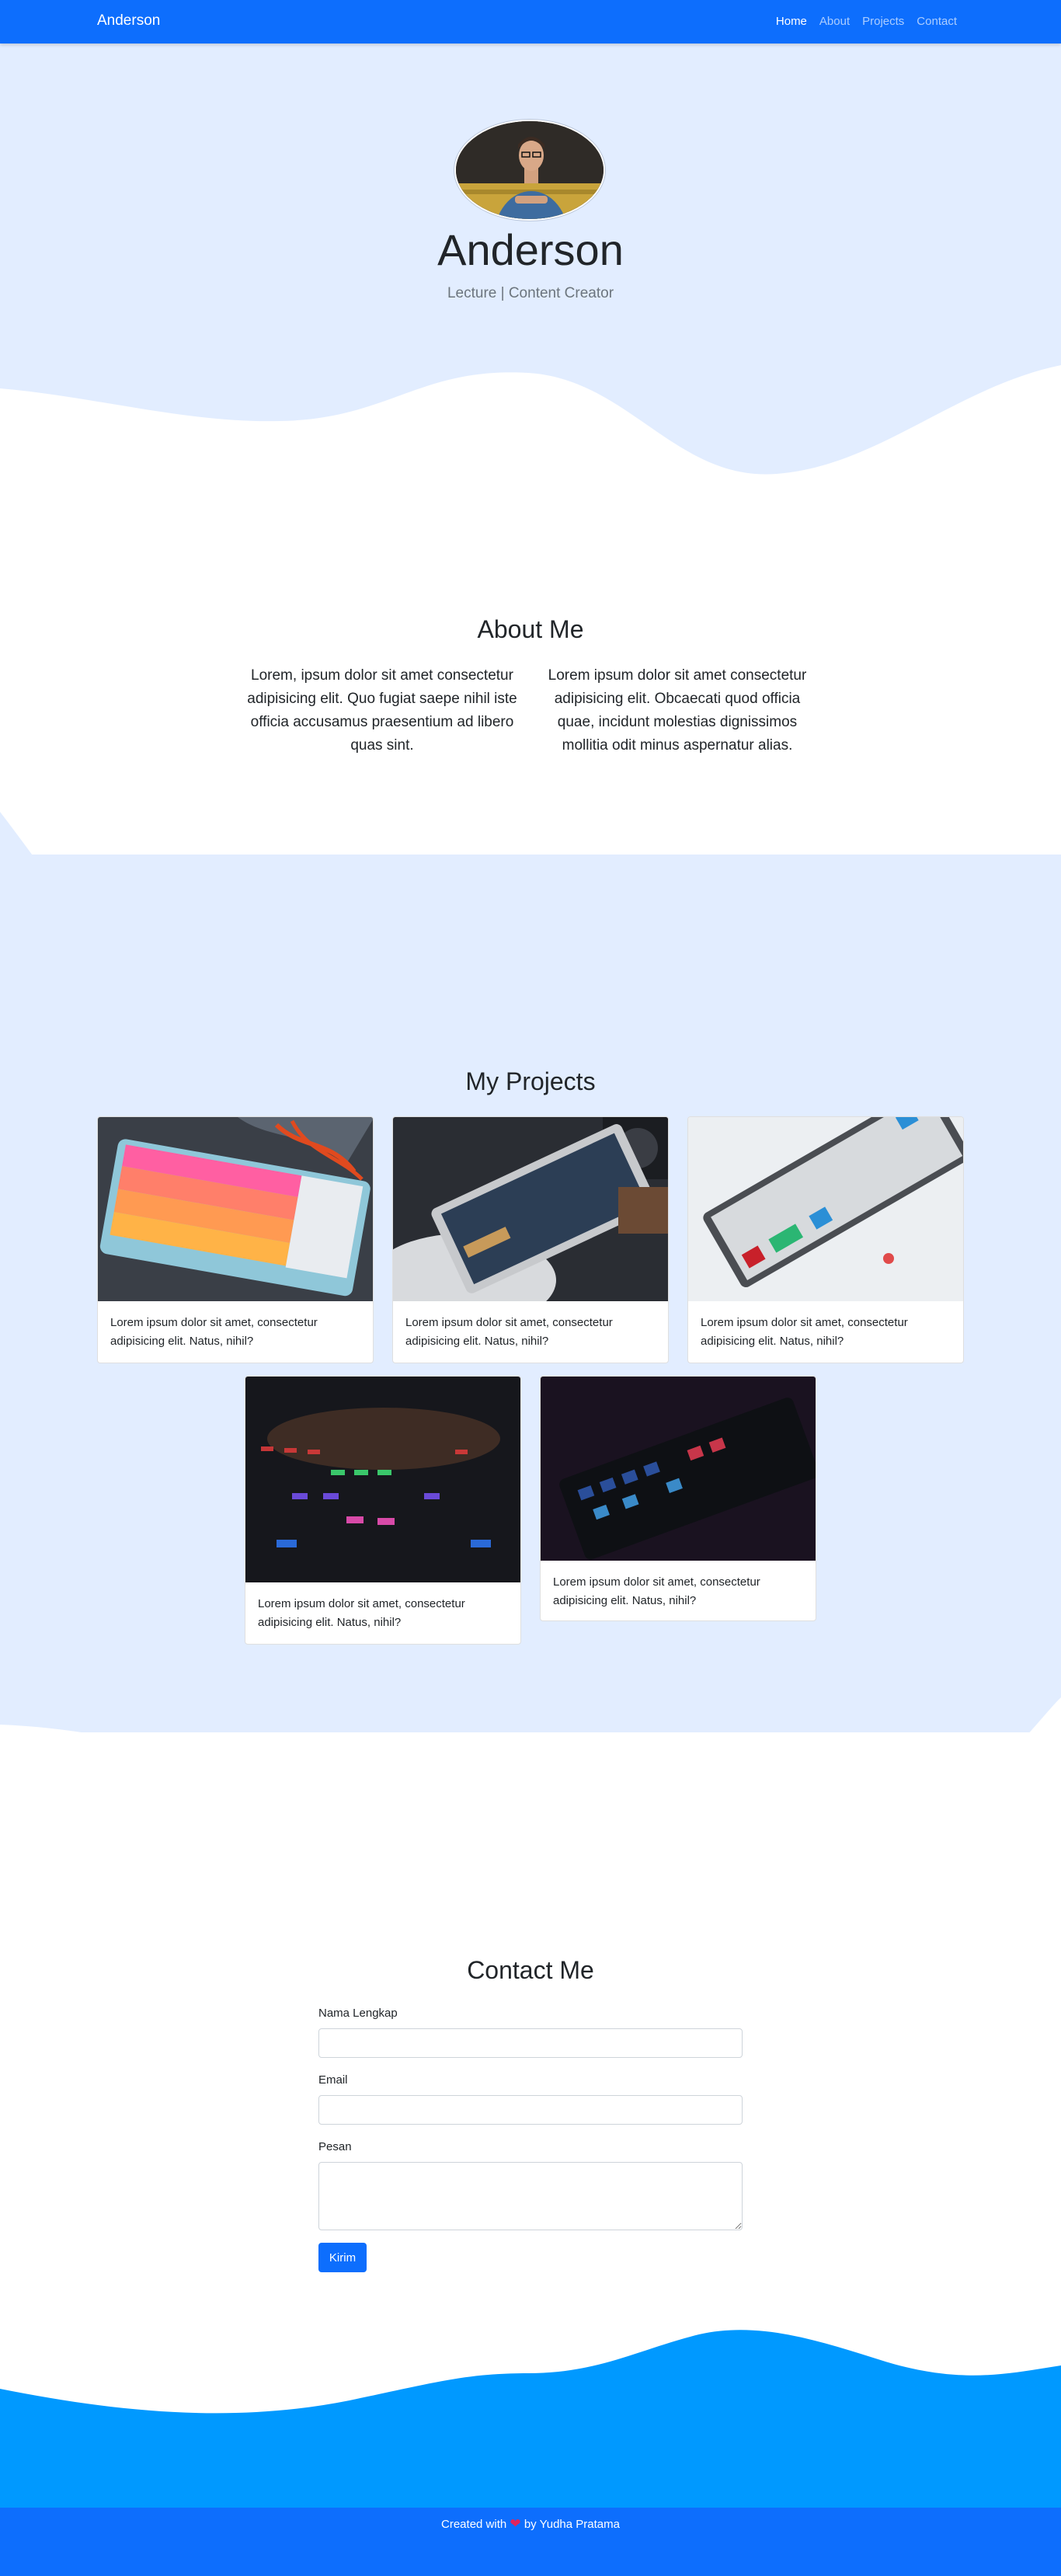 This screenshot has width=1061, height=2576. What do you see at coordinates (128, 21) in the screenshot?
I see `navbar-brand: Anderson` at bounding box center [128, 21].